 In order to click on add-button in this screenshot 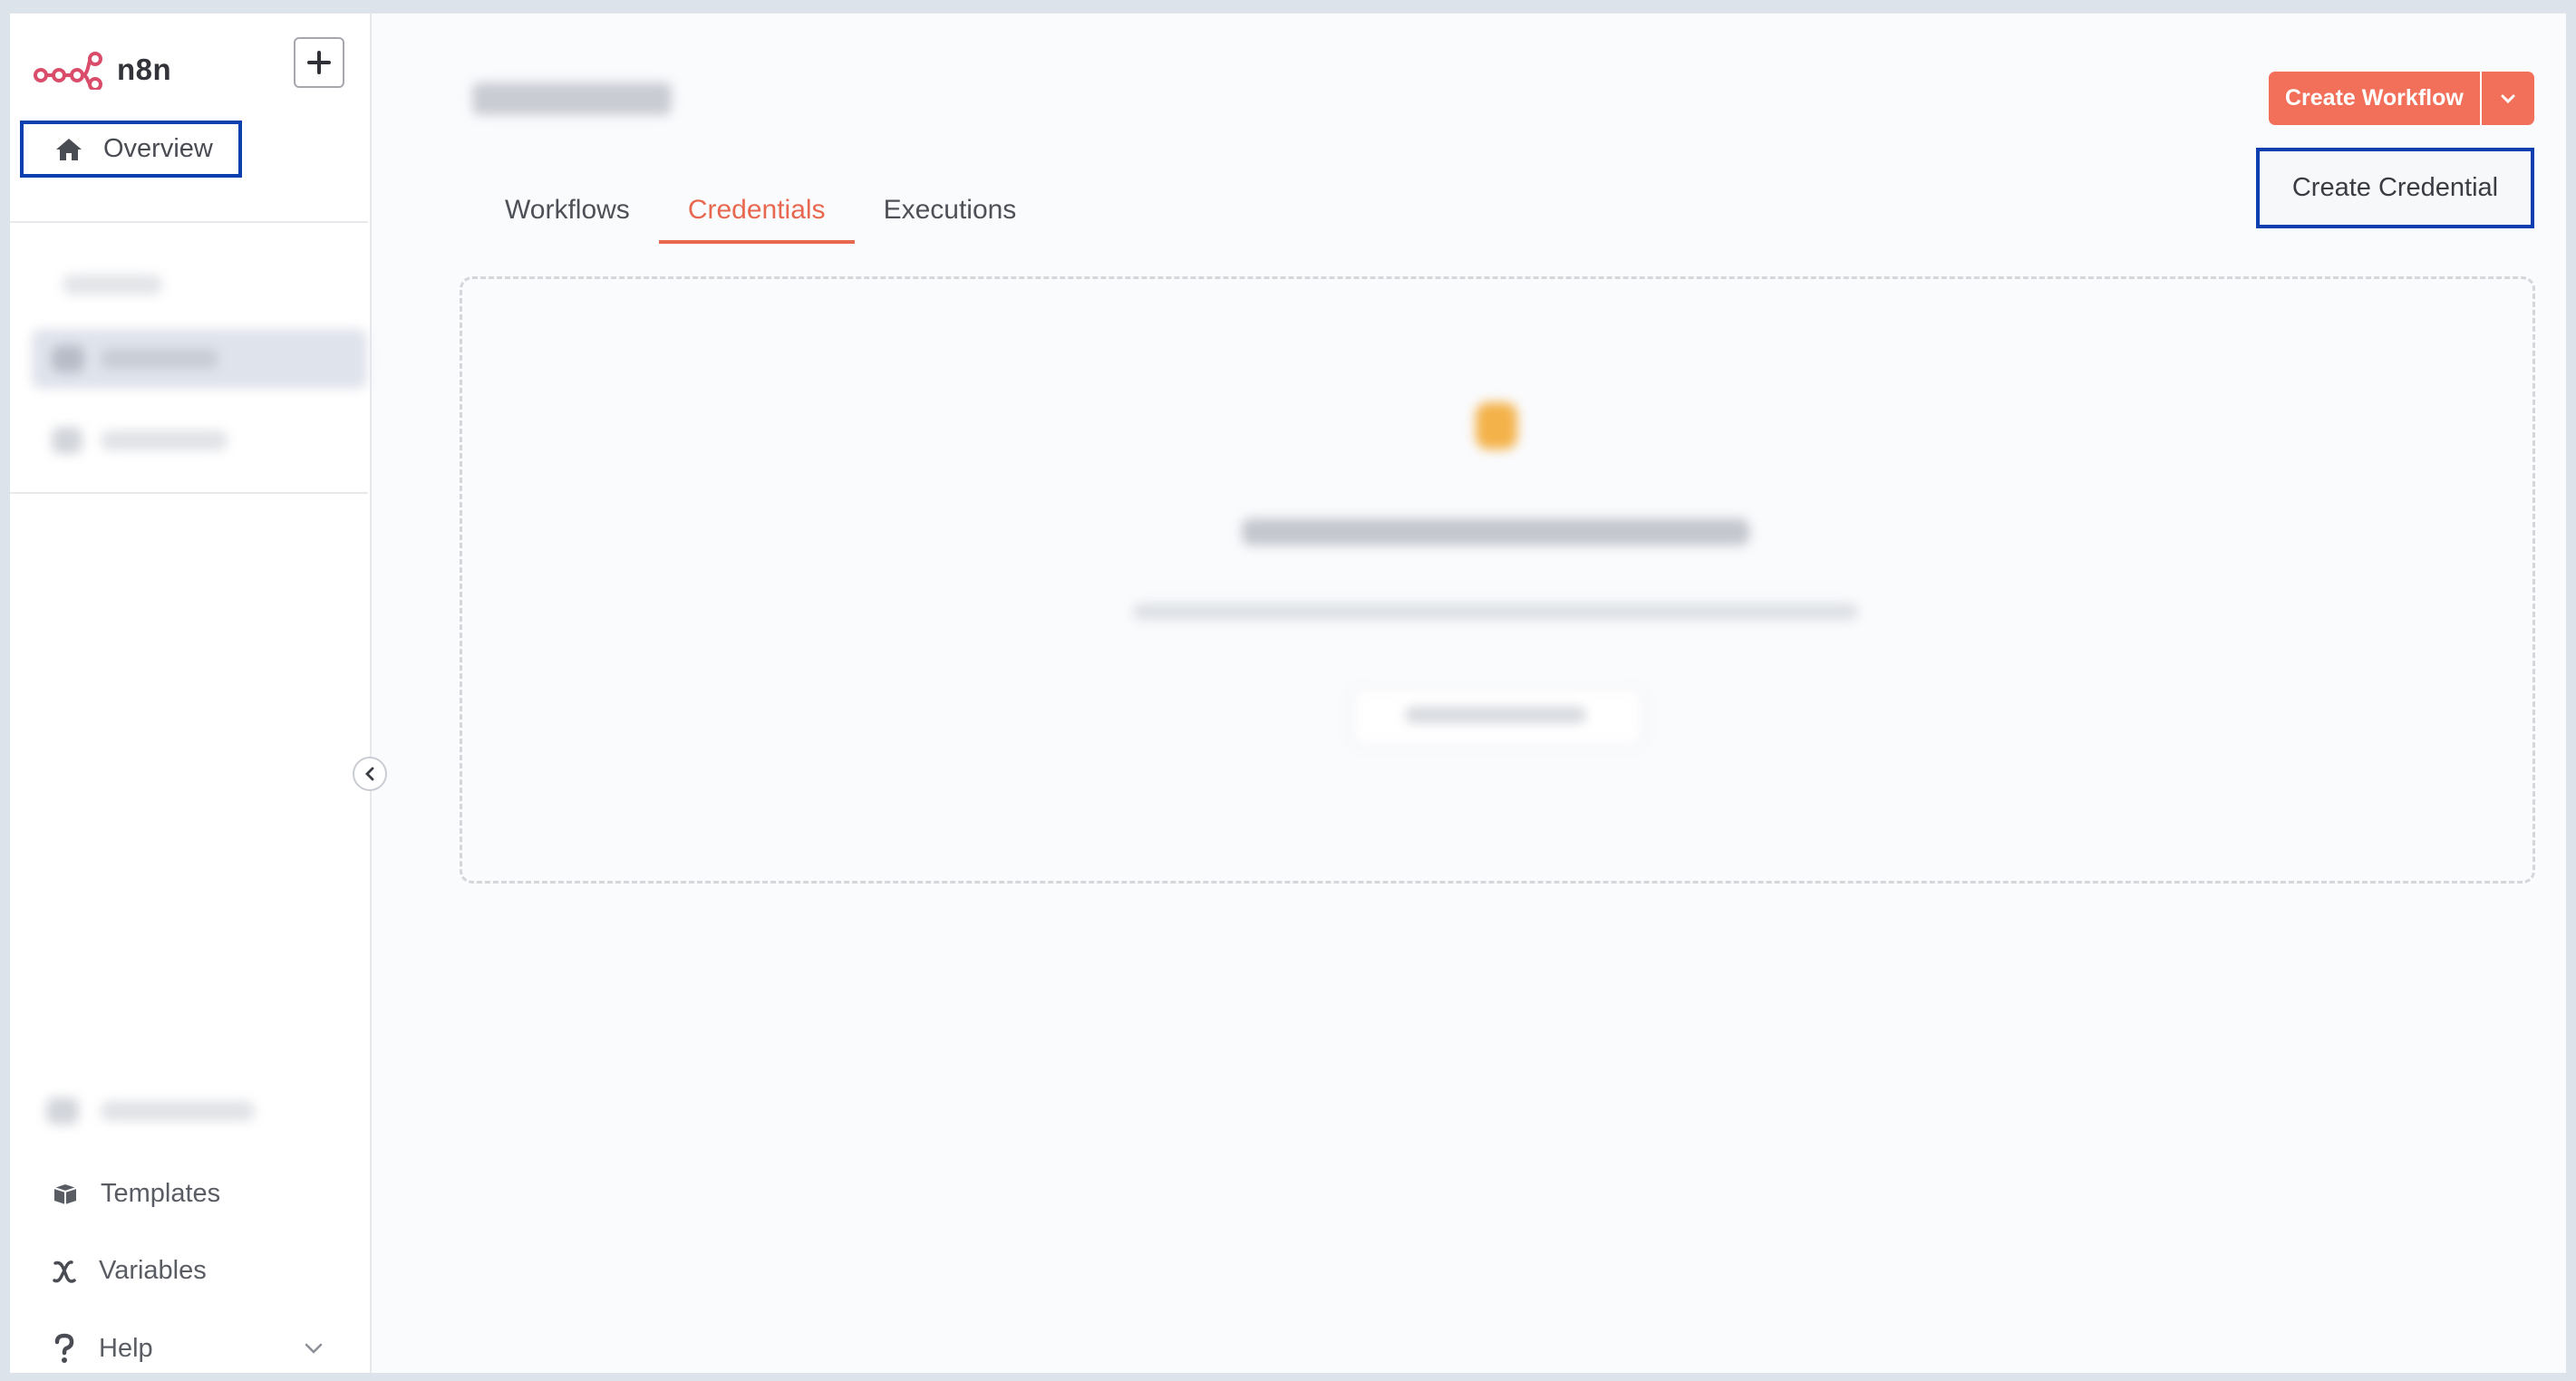, I will do `click(319, 62)`.